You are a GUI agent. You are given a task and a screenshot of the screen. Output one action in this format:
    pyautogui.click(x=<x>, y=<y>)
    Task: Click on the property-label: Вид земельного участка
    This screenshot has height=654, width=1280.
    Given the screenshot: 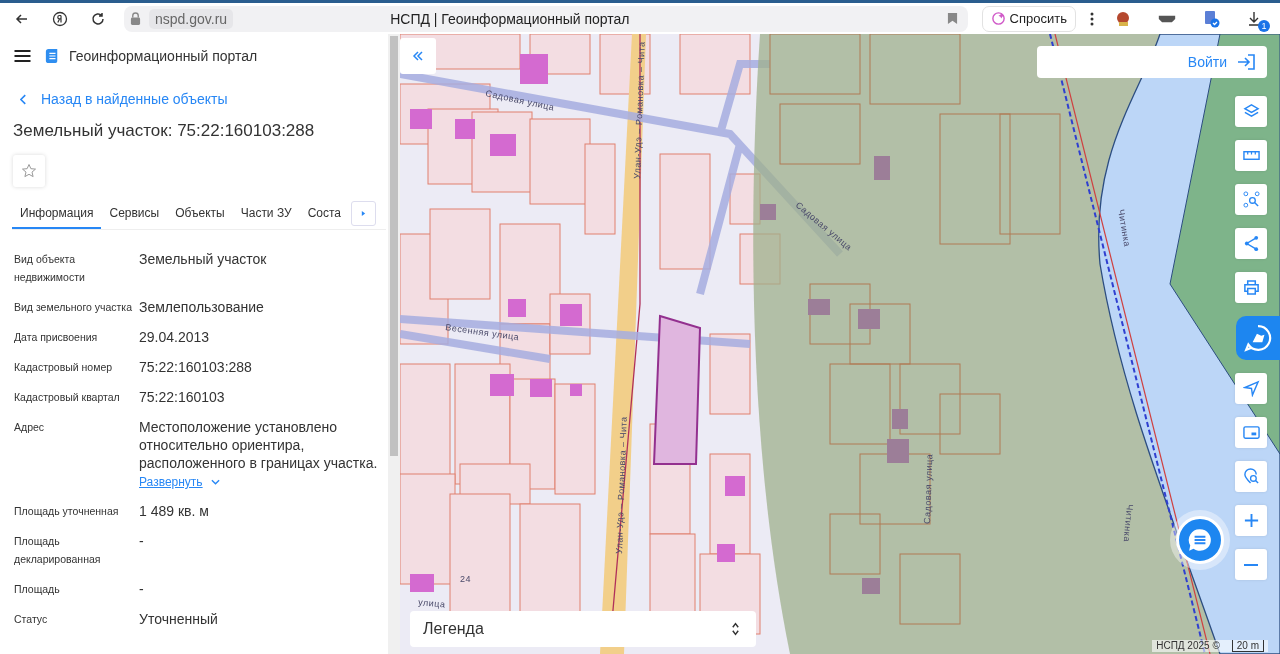 What is the action you would take?
    pyautogui.click(x=74, y=307)
    